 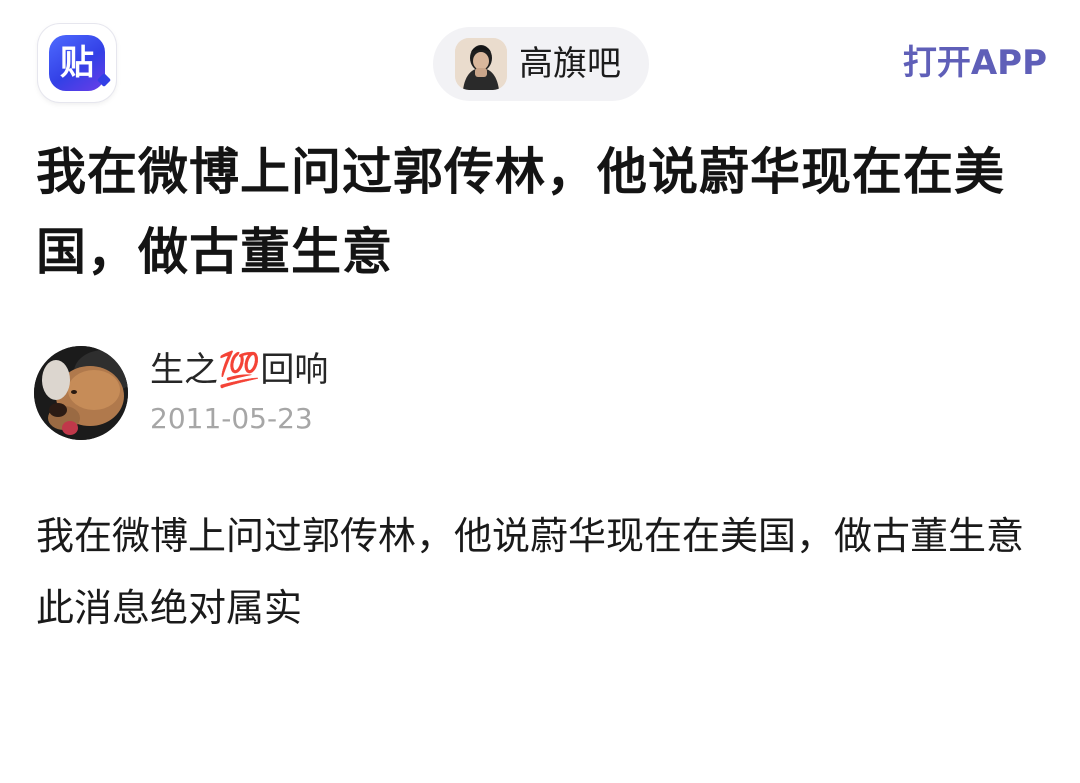 I want to click on post-paragraph-1: 我在微博上问过郭传林，他说蔚华现在在美国，做古董生意, so click(x=530, y=536).